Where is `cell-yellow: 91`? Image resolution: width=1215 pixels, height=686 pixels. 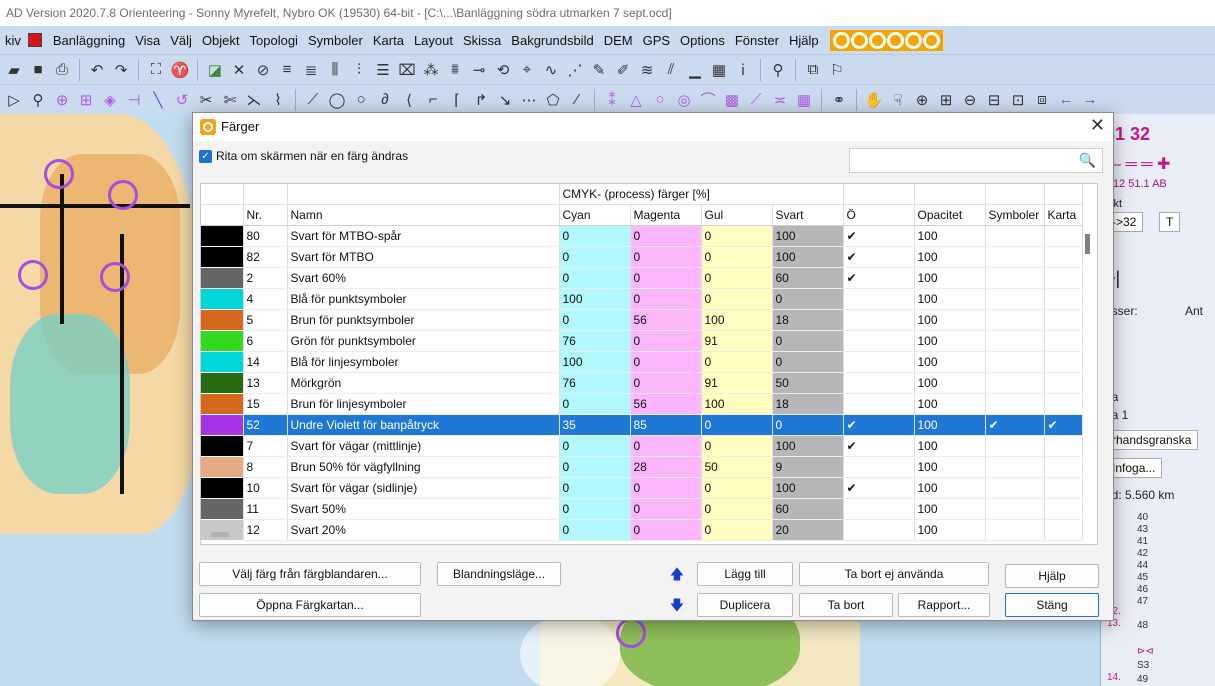 cell-yellow: 91 is located at coordinates (737, 383).